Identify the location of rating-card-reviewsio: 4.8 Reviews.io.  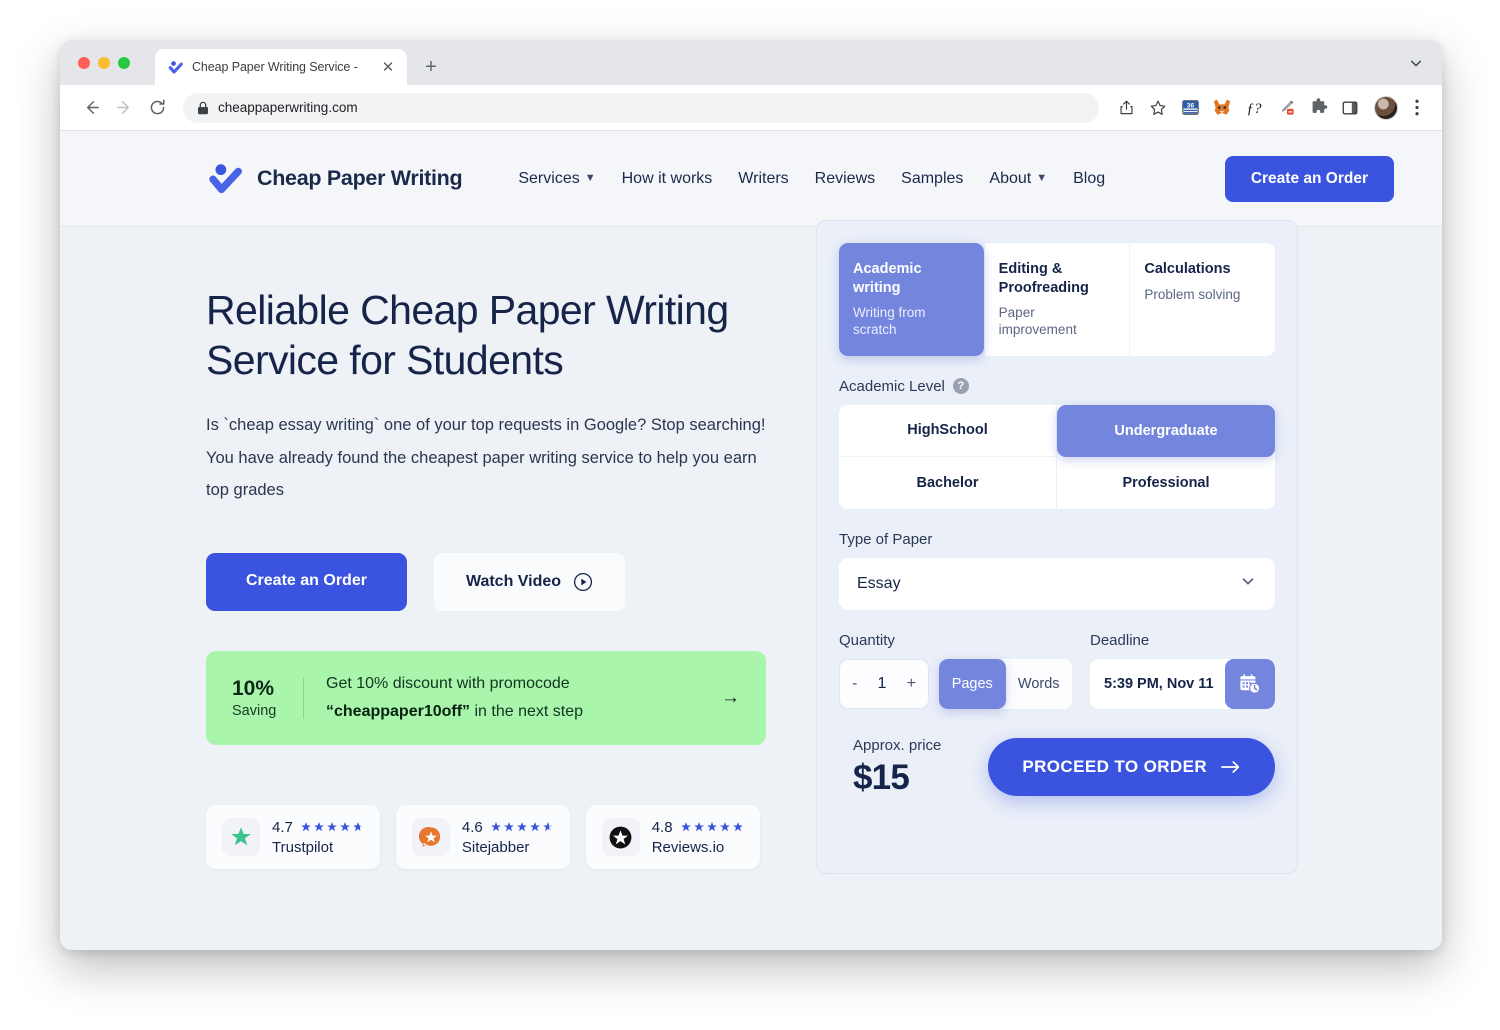
(672, 837).